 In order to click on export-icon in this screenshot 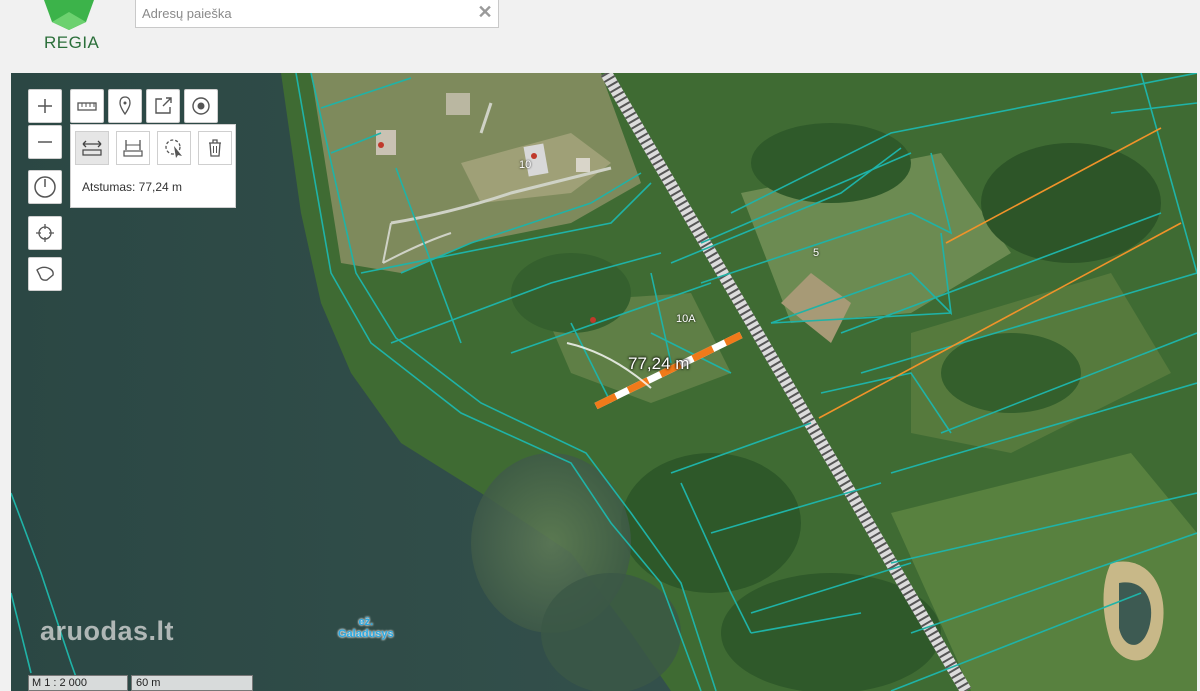, I will do `click(163, 105)`.